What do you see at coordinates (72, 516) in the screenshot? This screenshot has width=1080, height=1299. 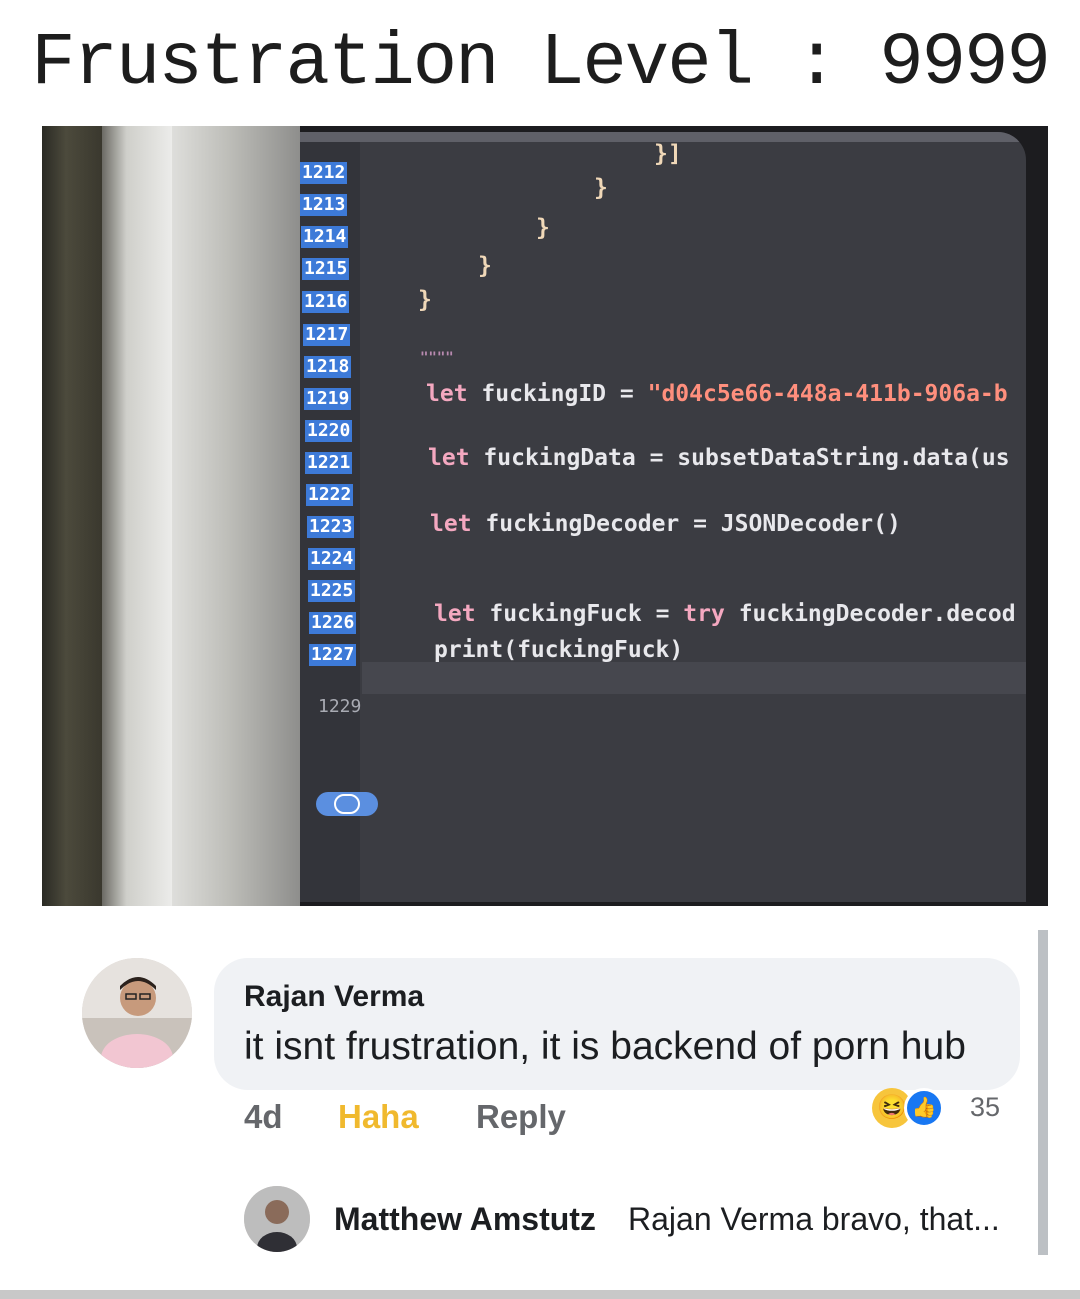 I see `monitor-bezel-left` at bounding box center [72, 516].